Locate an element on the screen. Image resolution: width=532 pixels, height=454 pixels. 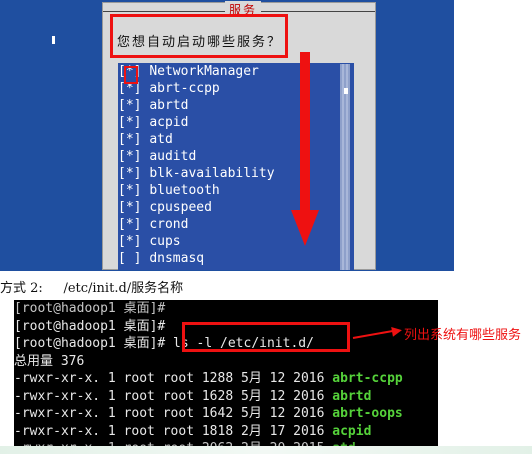
file-name: acpid is located at coordinates (352, 431).